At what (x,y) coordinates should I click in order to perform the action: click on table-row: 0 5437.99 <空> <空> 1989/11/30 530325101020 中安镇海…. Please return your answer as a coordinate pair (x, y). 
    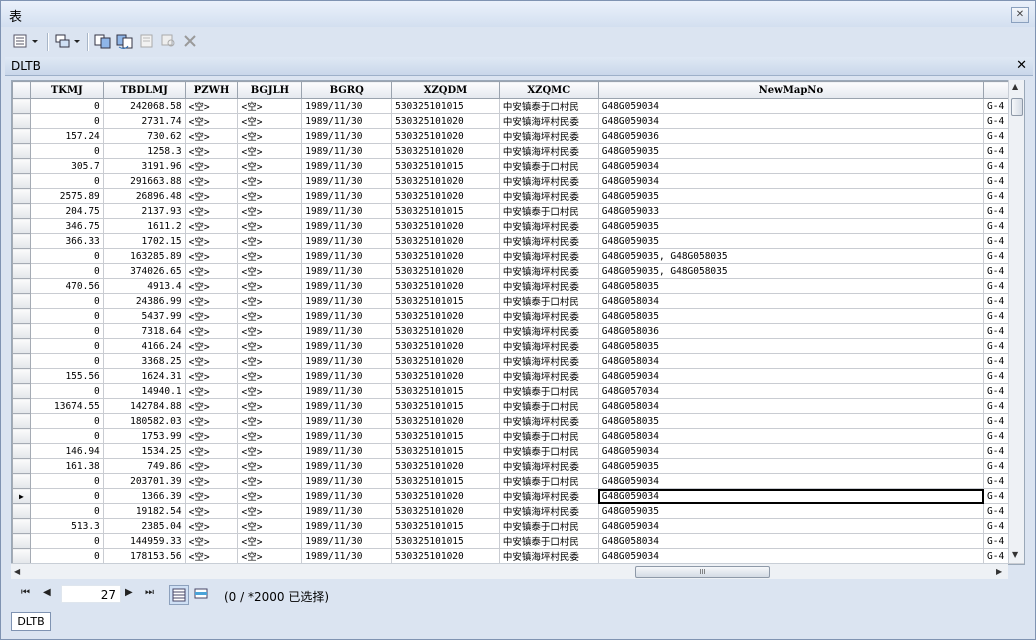
    Looking at the image, I should click on (518, 316).